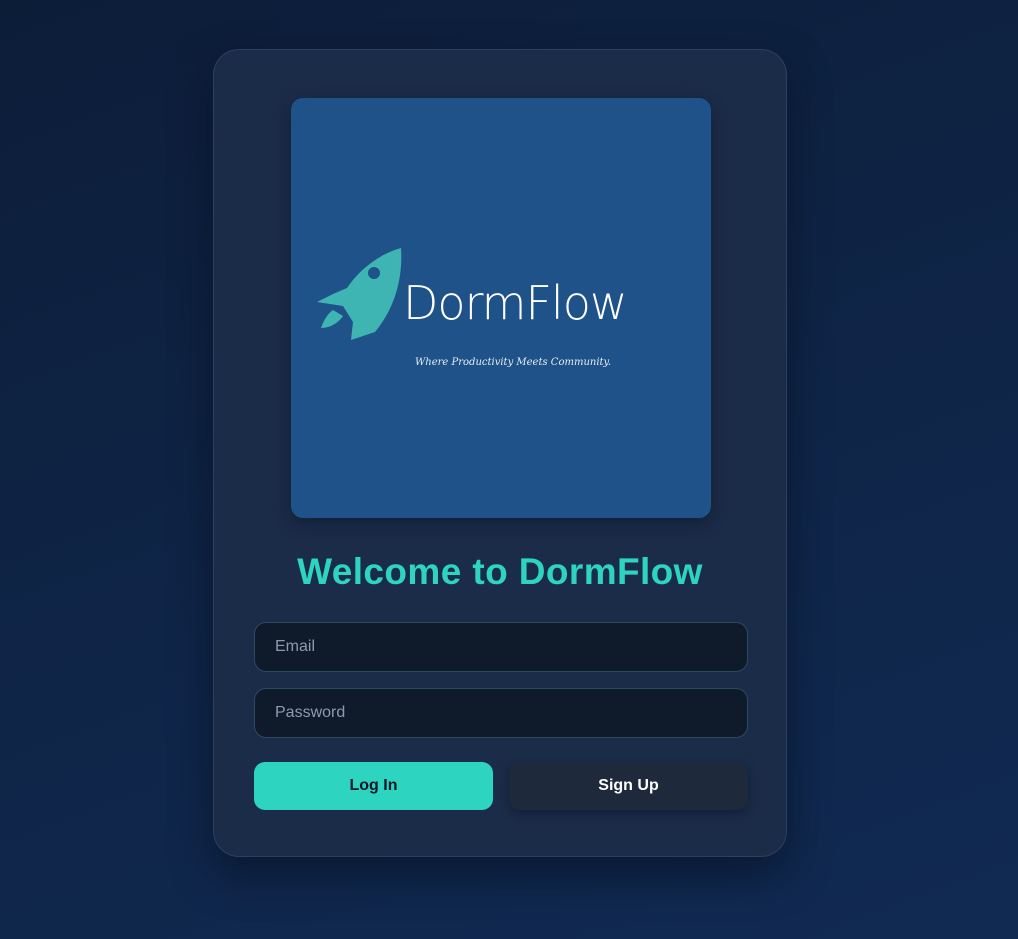 The width and height of the screenshot is (1018, 939). Describe the element at coordinates (515, 303) in the screenshot. I see `brand-name: DormFlow` at that location.